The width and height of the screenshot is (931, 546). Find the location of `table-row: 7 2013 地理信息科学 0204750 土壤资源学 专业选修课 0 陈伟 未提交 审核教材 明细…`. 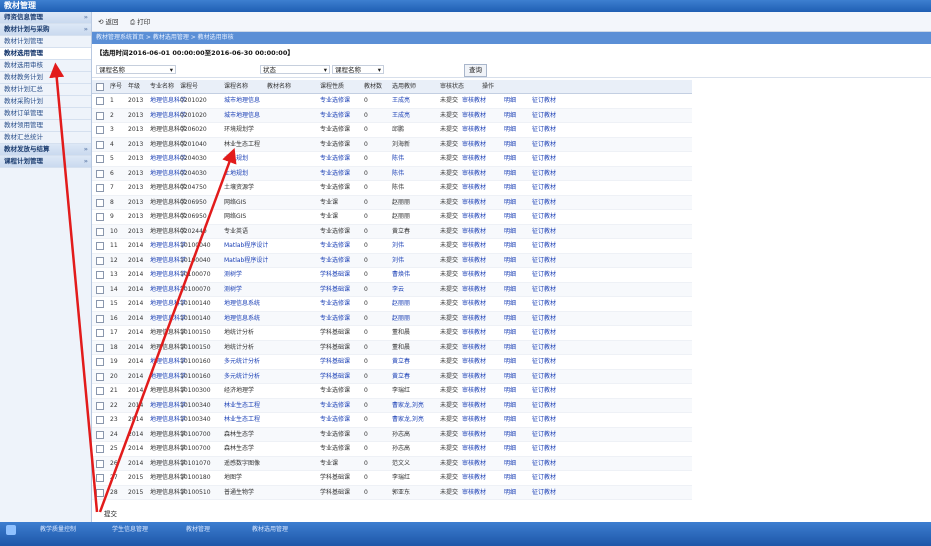

table-row: 7 2013 地理信息科学 0204750 土壤资源学 专业选修课 0 陈伟 未提交 审核教材 明细… is located at coordinates (392, 188).